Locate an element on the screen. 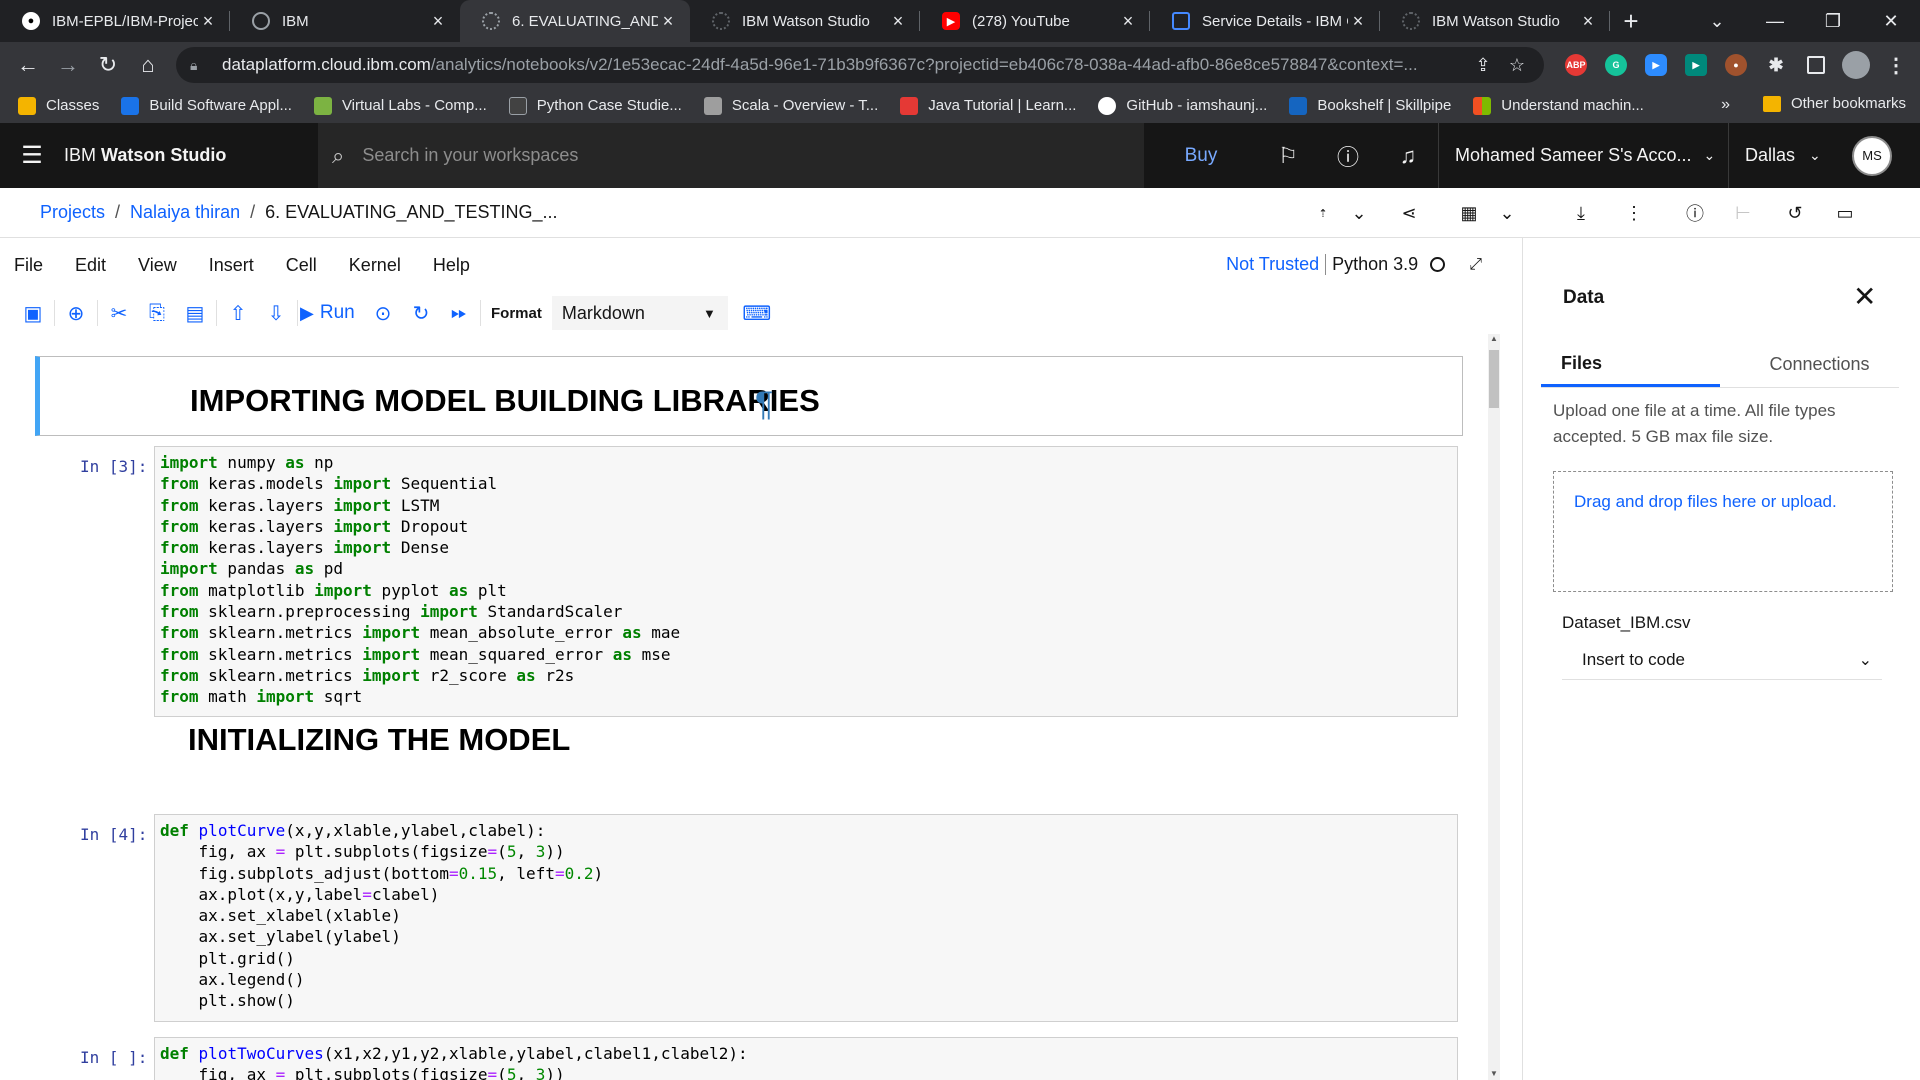 Image resolution: width=1920 pixels, height=1080 pixels. save-icon: ▣ is located at coordinates (33, 313).